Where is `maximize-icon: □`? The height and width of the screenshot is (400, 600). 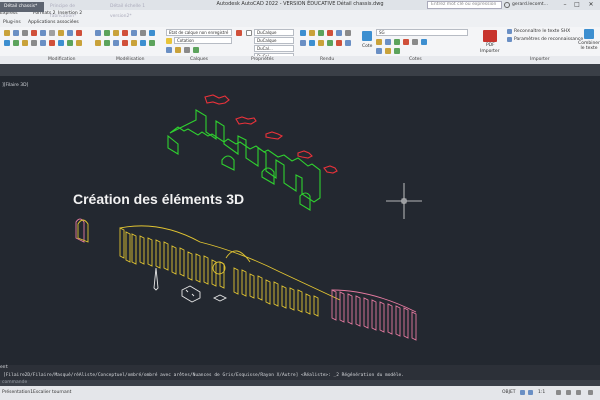
maximize-icon: □ is located at coordinates (577, 5).